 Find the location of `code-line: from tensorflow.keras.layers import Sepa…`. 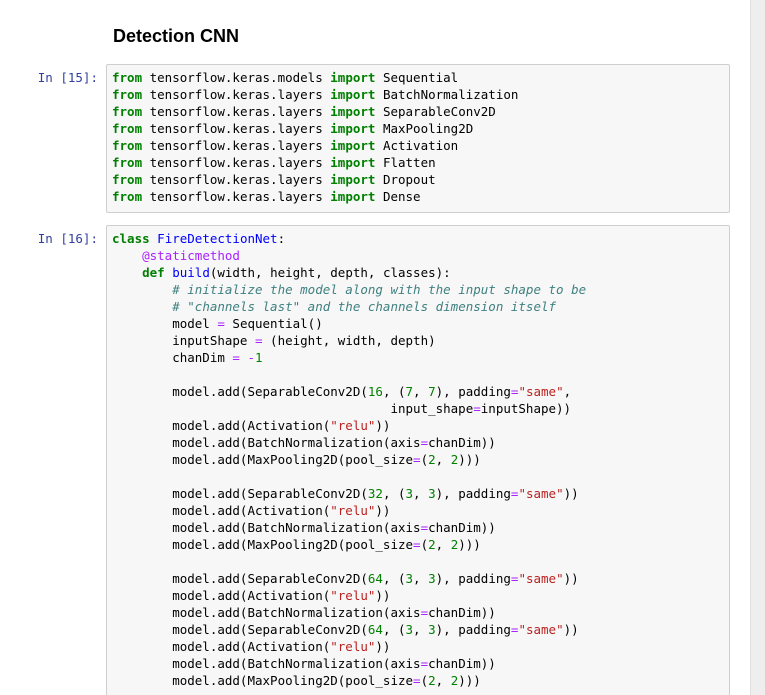

code-line: from tensorflow.keras.layers import Sepa… is located at coordinates (304, 111).